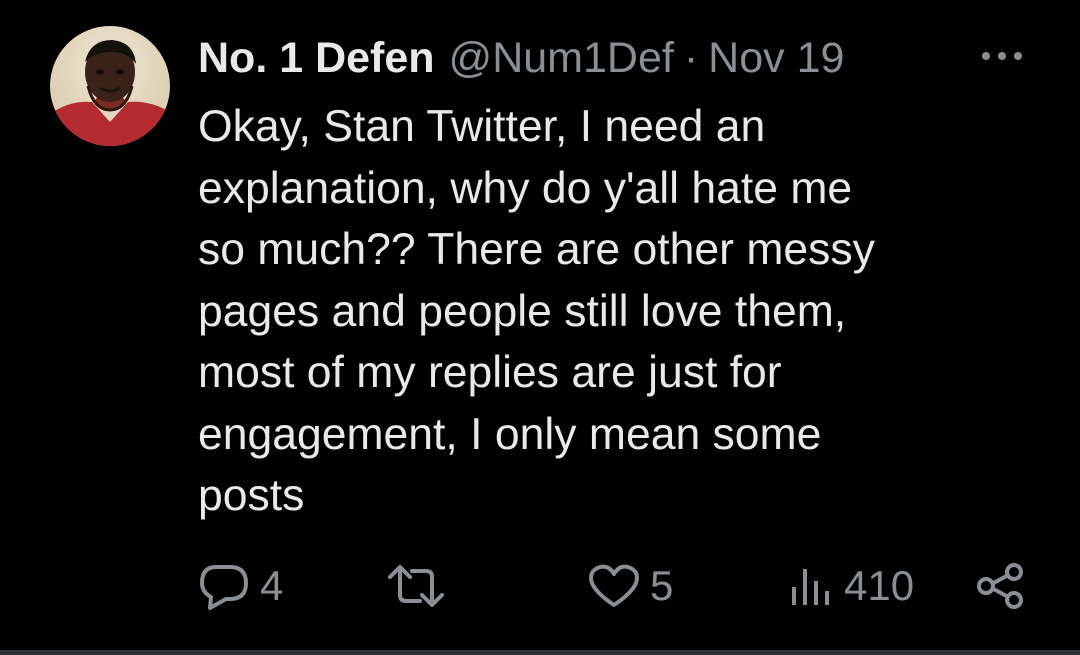 The width and height of the screenshot is (1080, 655). Describe the element at coordinates (536, 249) in the screenshot. I see `tweet-text-line: so much?? There are other messy` at that location.